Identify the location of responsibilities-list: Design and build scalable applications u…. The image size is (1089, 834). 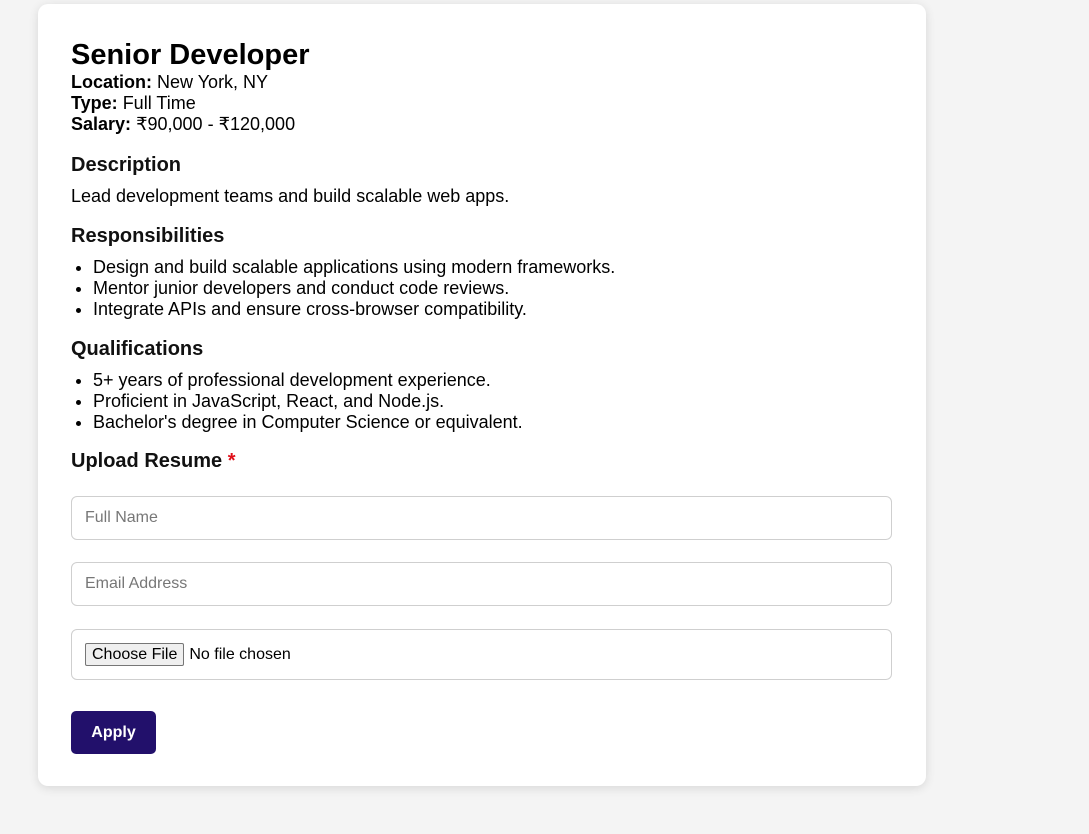
(482, 288).